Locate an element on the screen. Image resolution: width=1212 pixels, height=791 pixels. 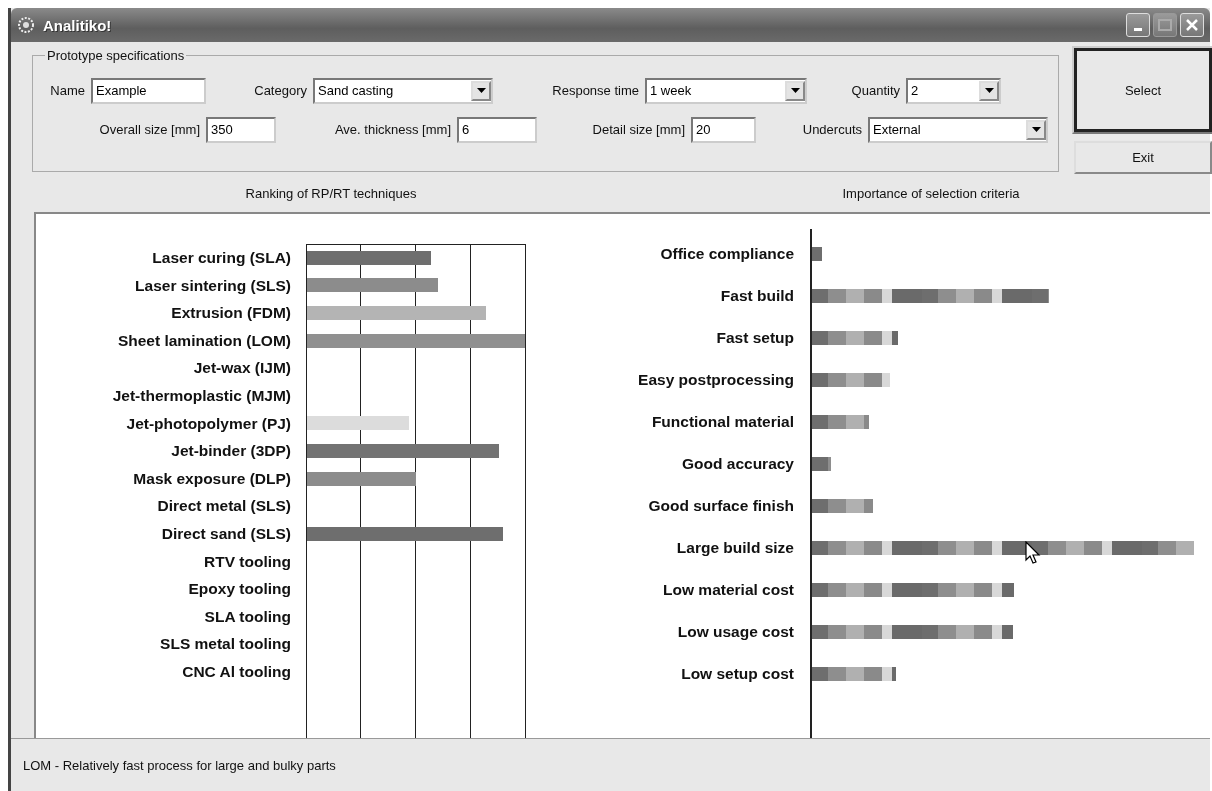
field-label: Response time is located at coordinates (595, 90).